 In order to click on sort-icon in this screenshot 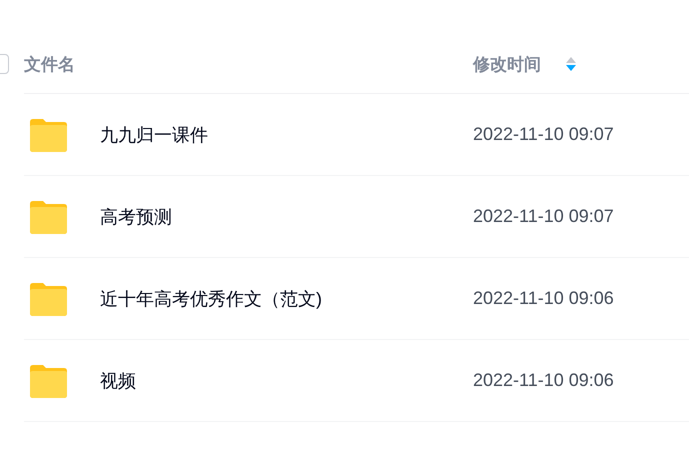, I will do `click(571, 64)`.